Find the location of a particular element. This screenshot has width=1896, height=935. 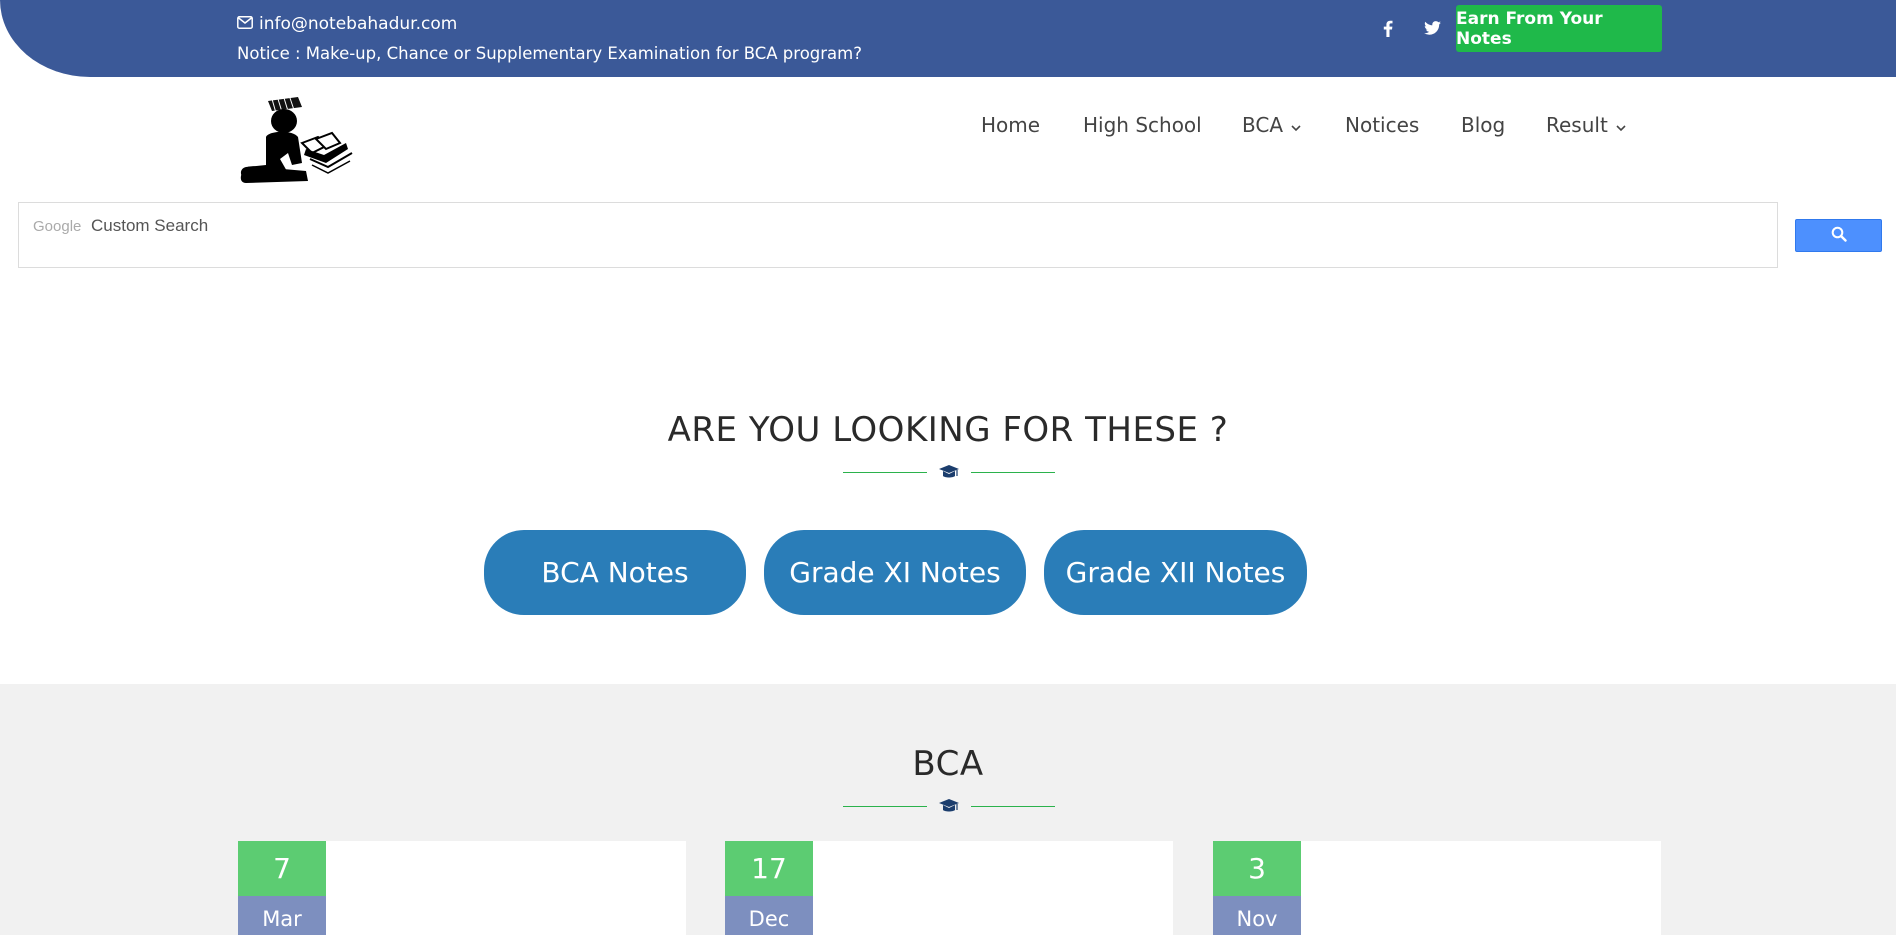

search-input is located at coordinates (881, 226).